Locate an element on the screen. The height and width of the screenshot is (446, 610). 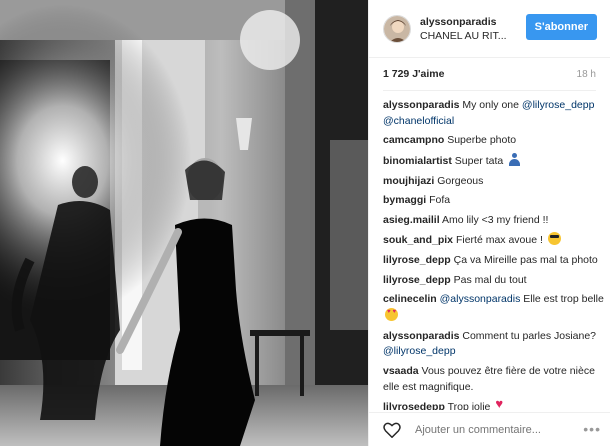
comment-item: binomialartist Super tata is located at coordinates (493, 161).